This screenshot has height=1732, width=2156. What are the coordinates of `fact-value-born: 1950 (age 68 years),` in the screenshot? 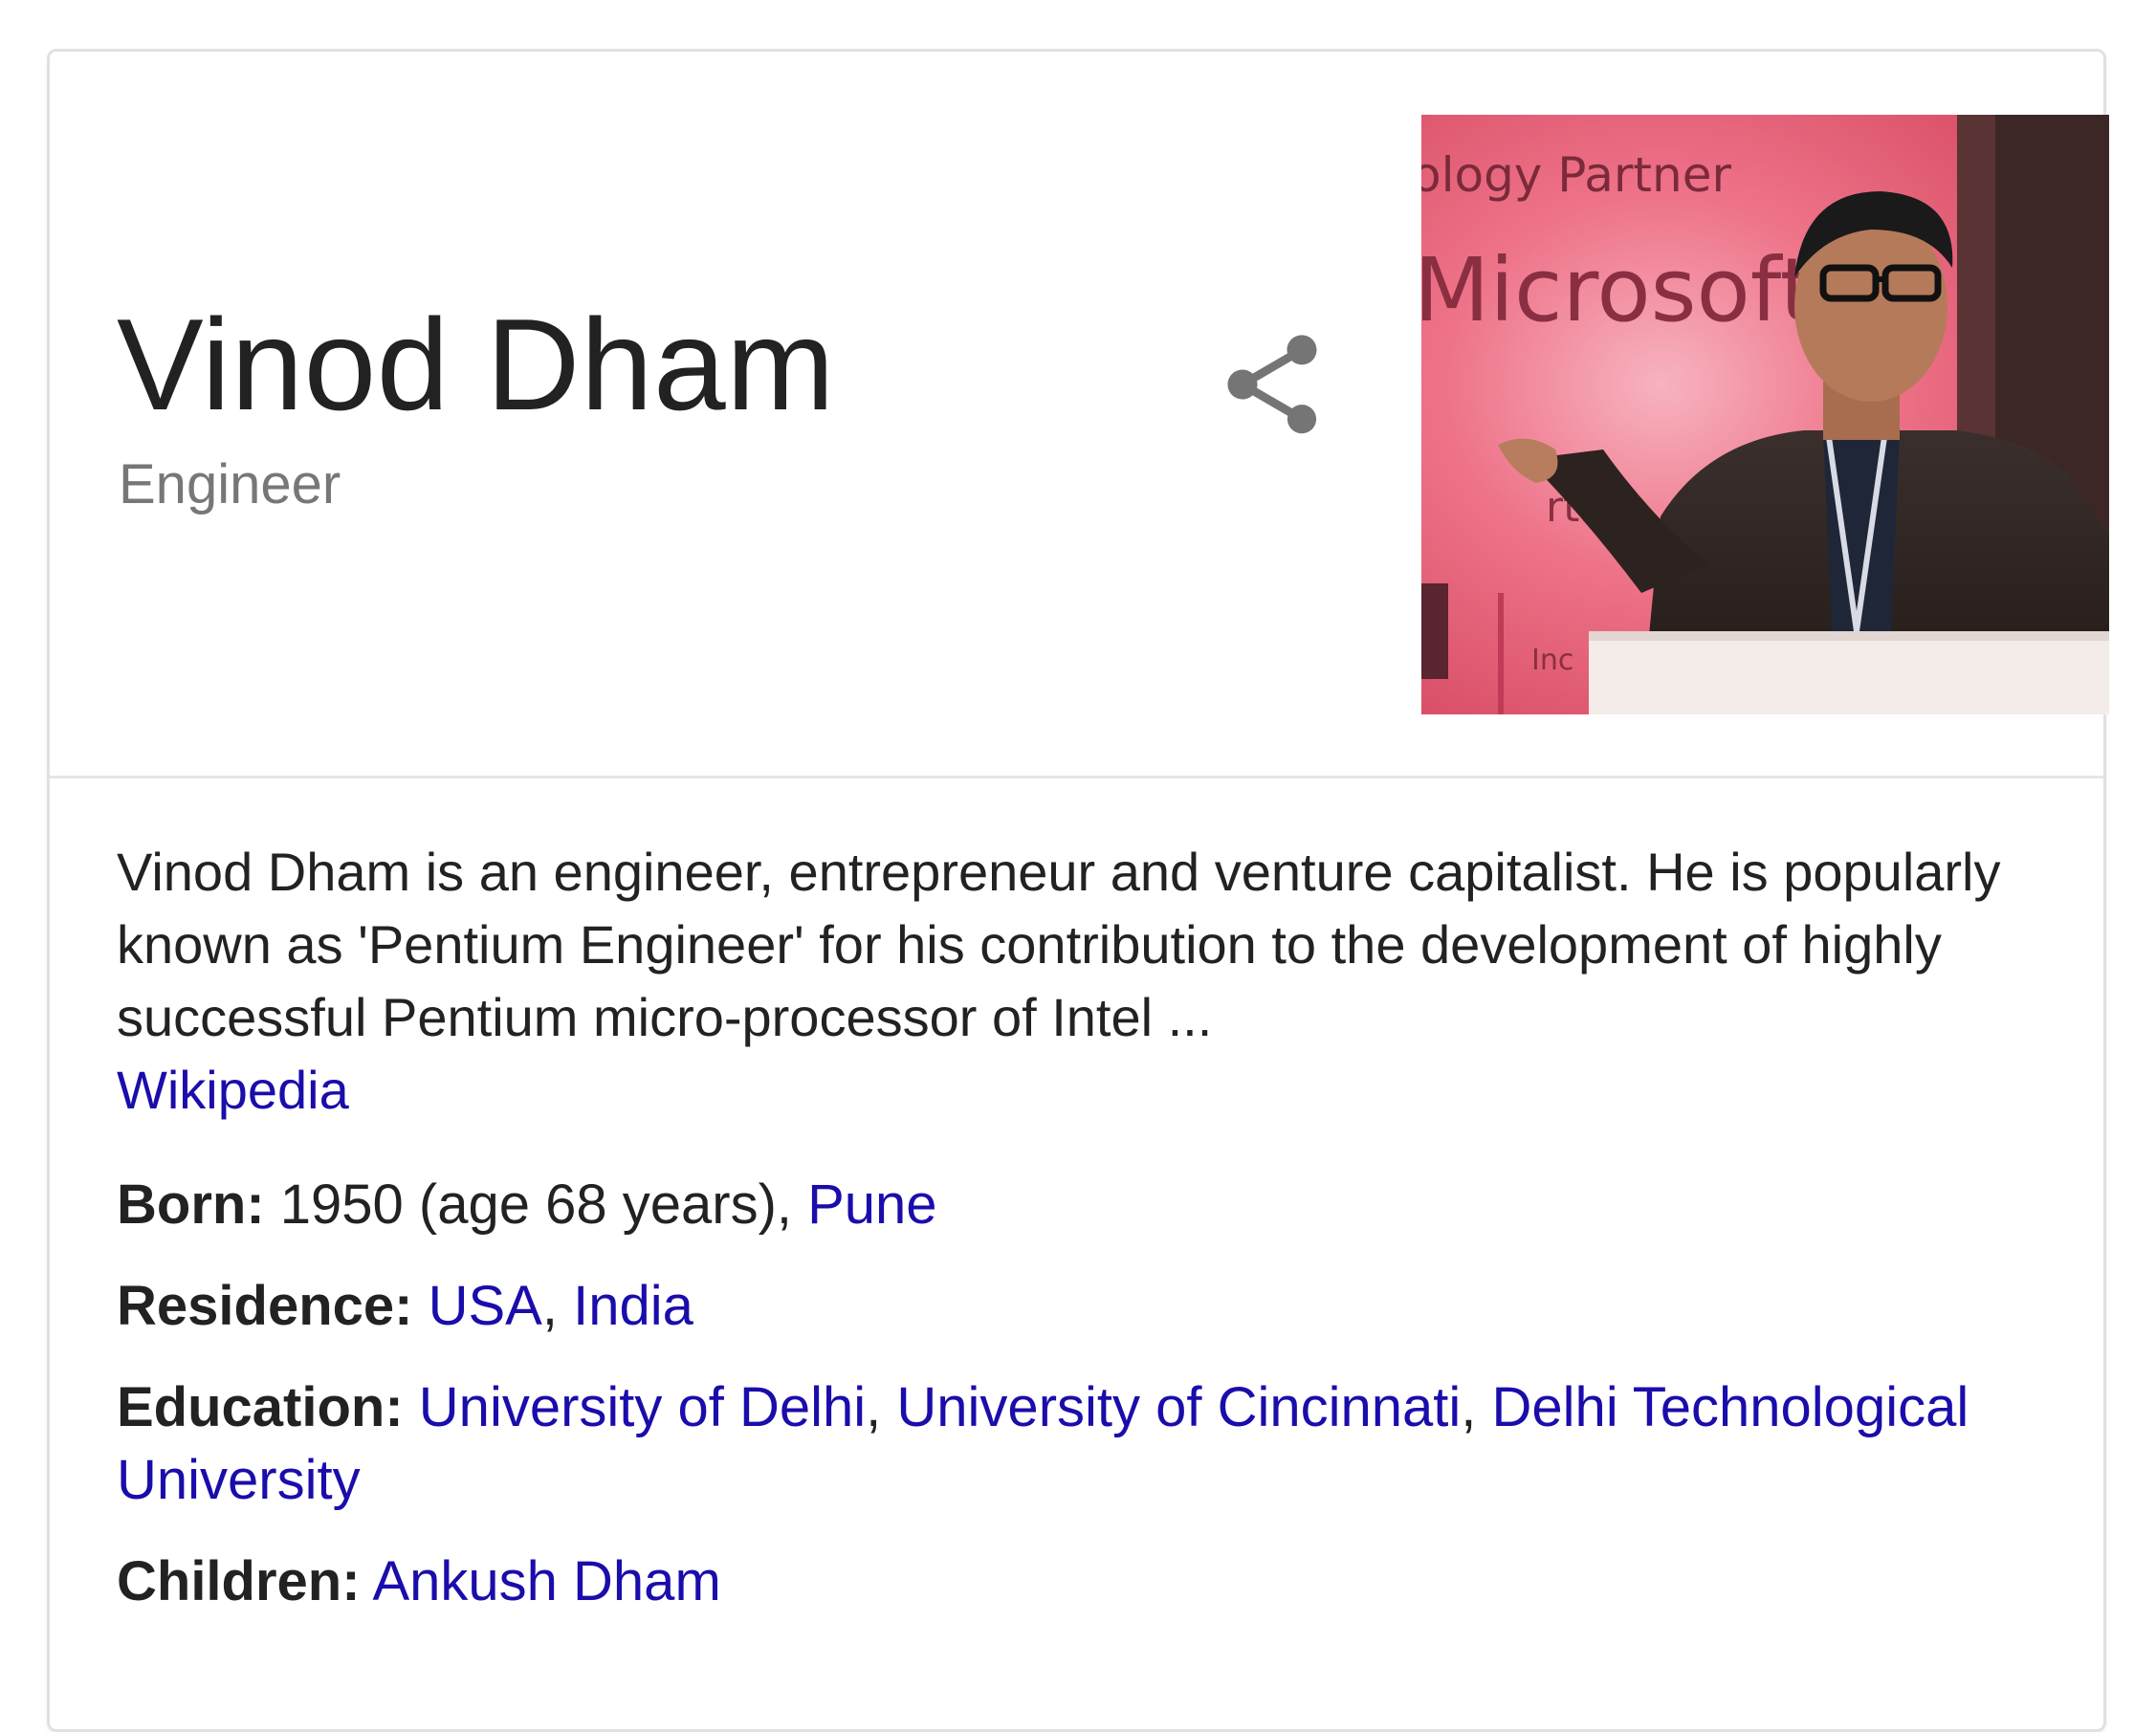 It's located at (543, 1204).